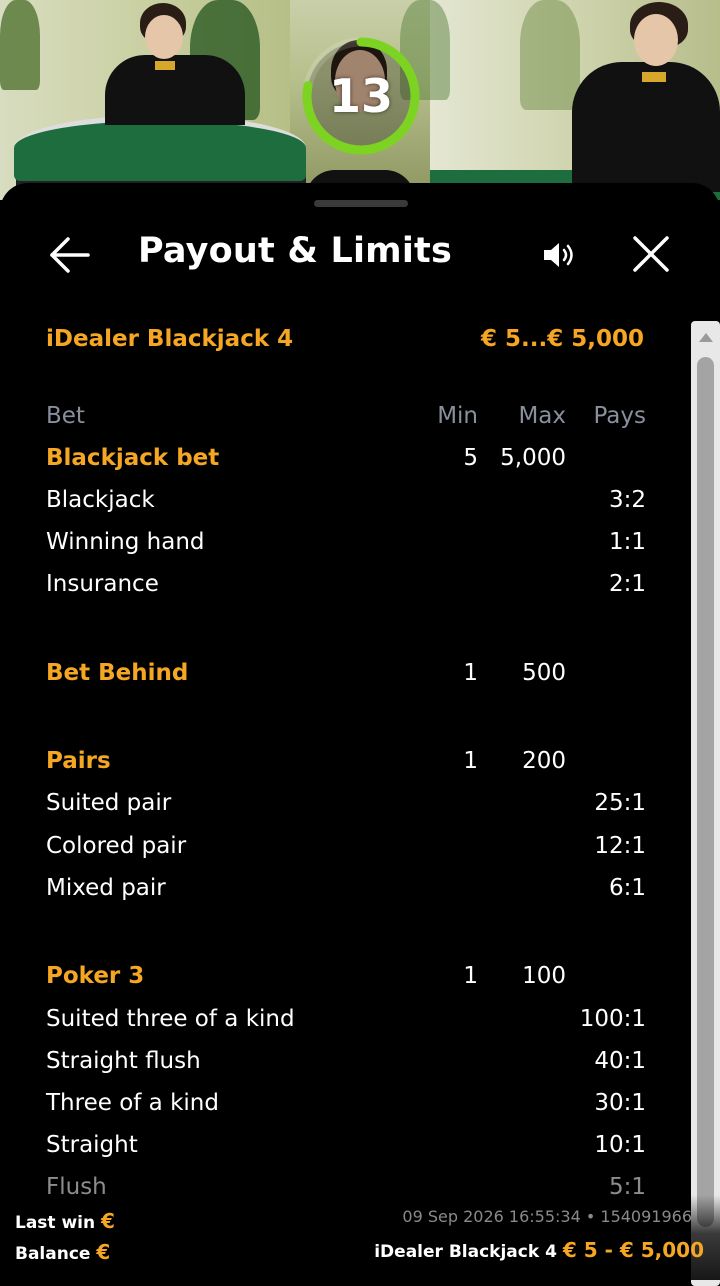 The width and height of the screenshot is (720, 1286). Describe the element at coordinates (544, 761) in the screenshot. I see `bet-max: 200` at that location.